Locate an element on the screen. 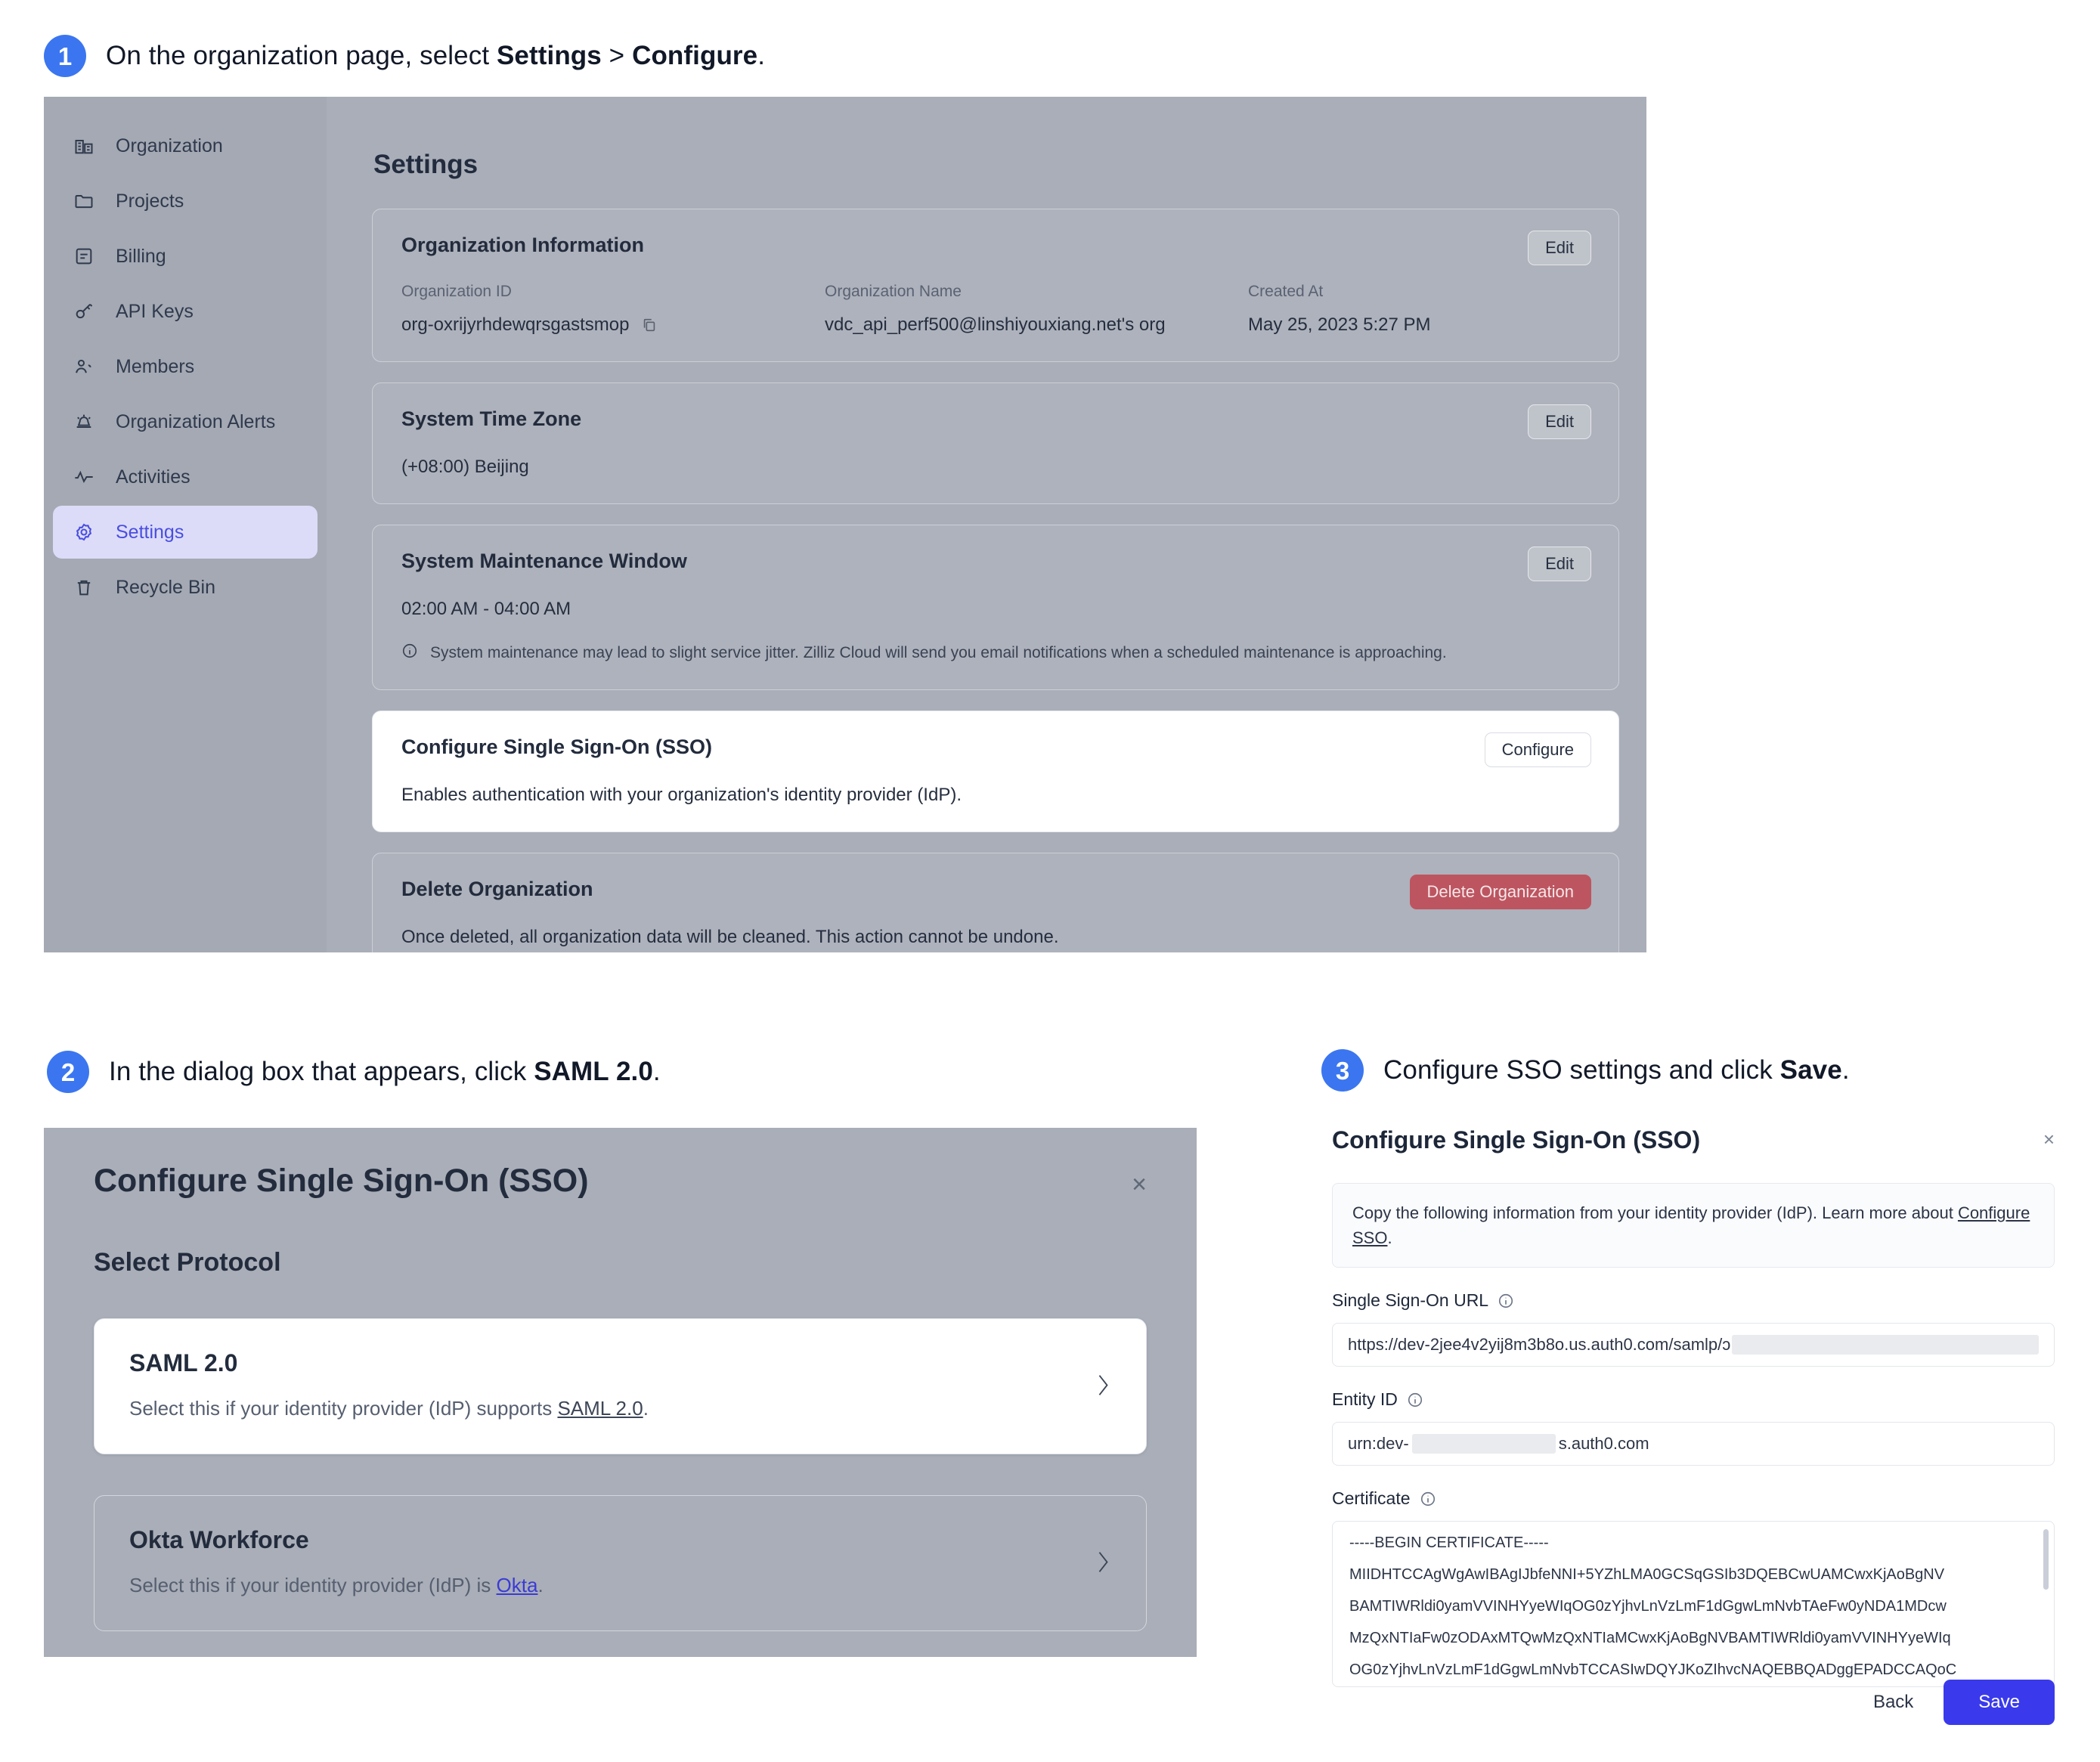  users-icon is located at coordinates (84, 366).